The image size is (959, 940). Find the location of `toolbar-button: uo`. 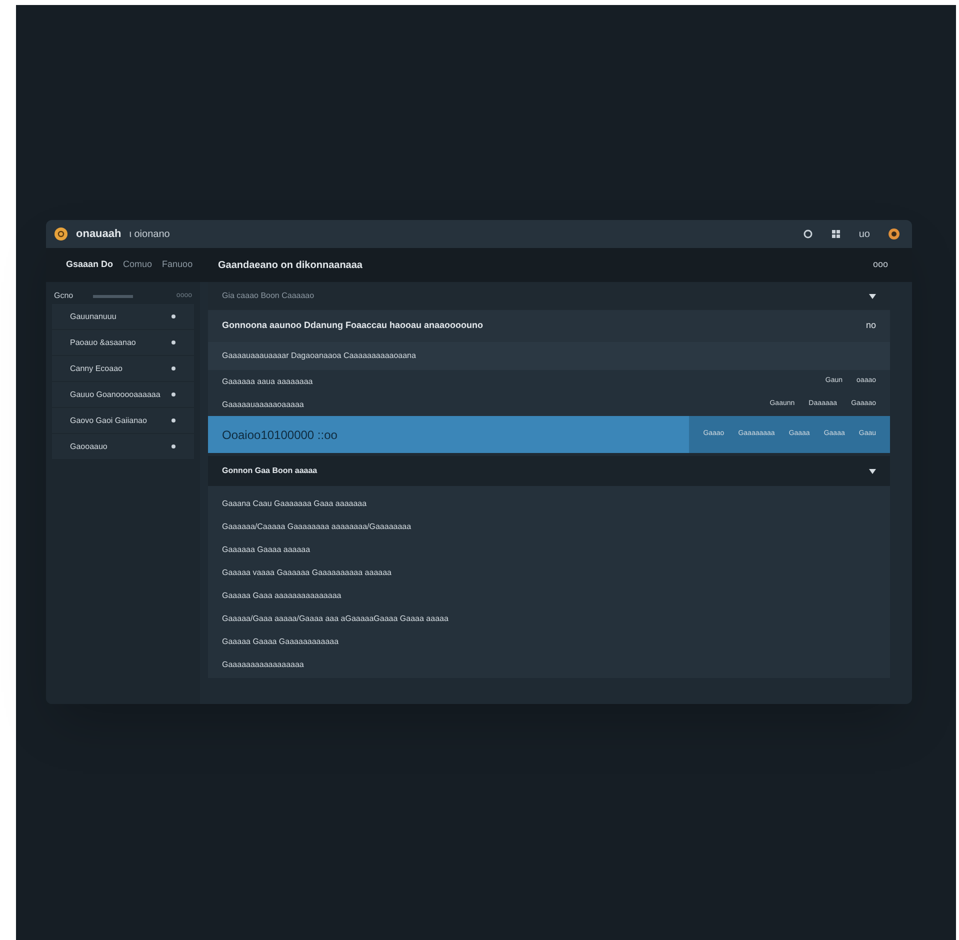

toolbar-button: uo is located at coordinates (864, 234).